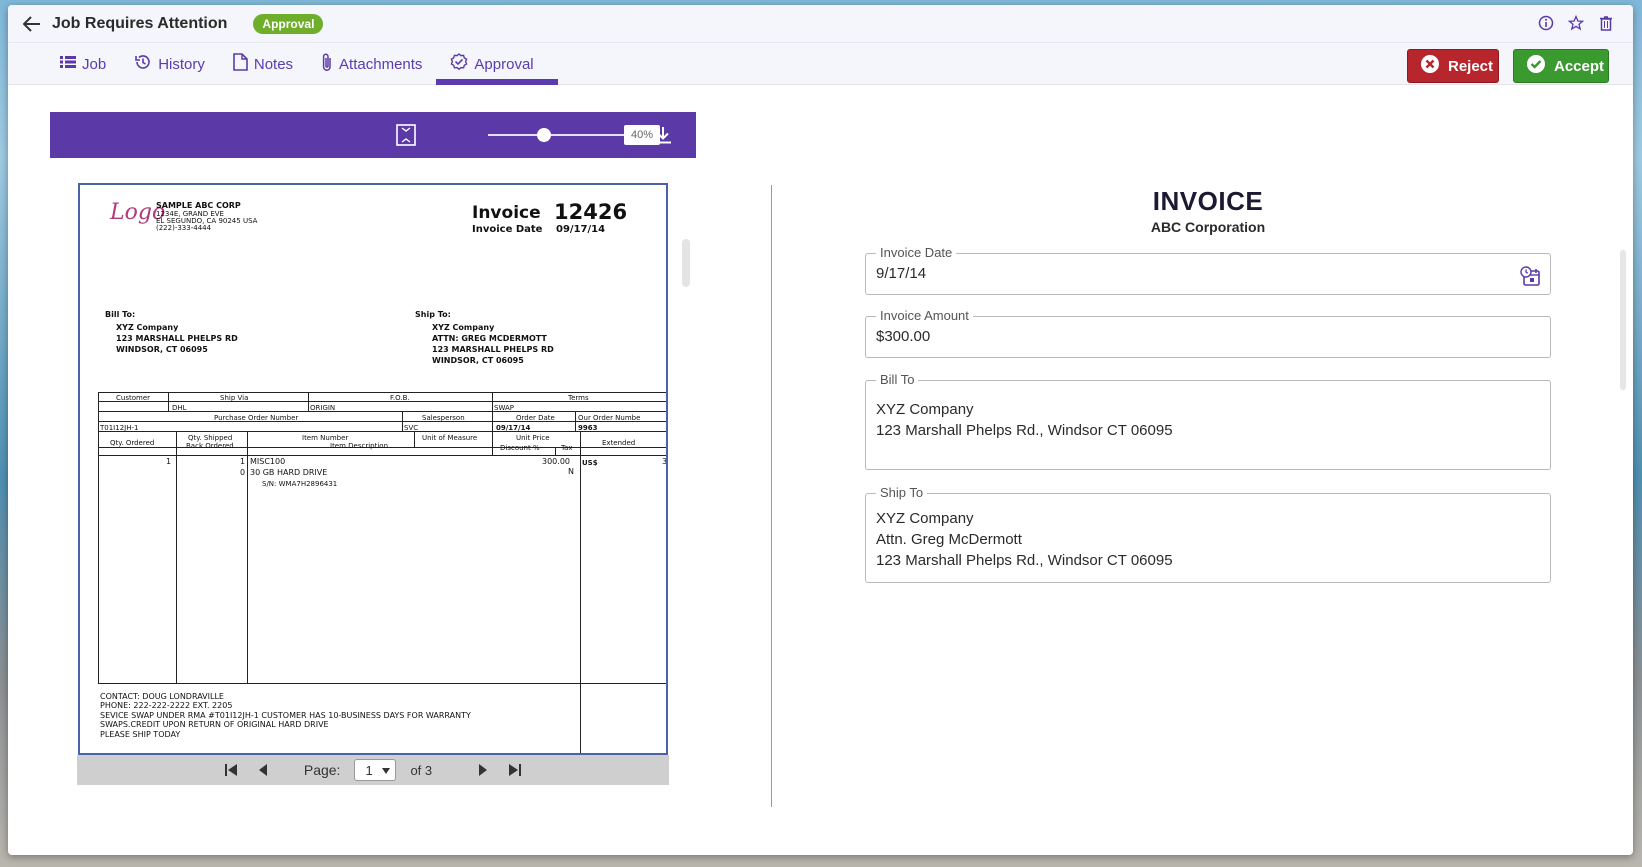 Image resolution: width=1642 pixels, height=867 pixels. Describe the element at coordinates (433, 314) in the screenshot. I see `doc-ship-to-label: Ship To:` at that location.